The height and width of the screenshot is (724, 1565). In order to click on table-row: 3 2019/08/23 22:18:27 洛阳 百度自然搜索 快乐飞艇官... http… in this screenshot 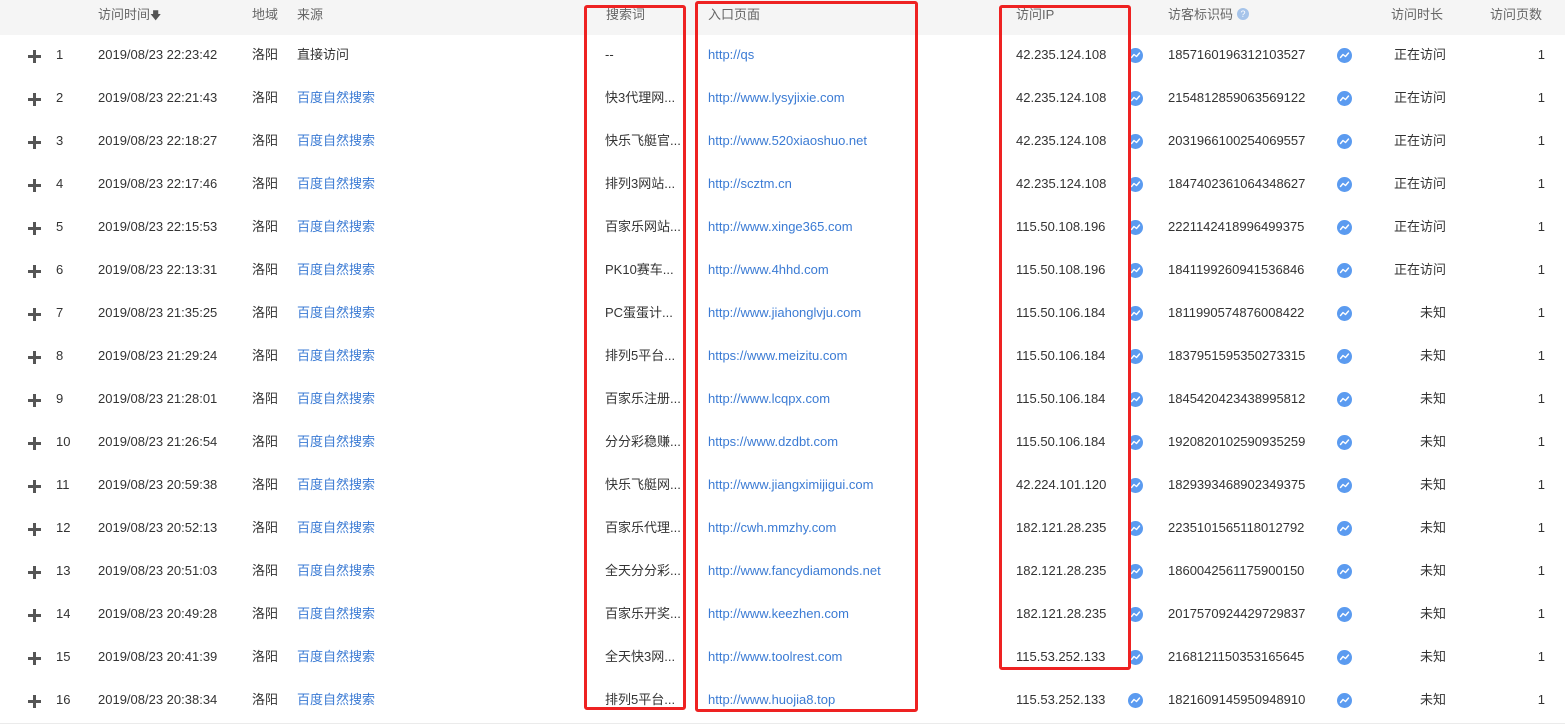, I will do `click(782, 143)`.